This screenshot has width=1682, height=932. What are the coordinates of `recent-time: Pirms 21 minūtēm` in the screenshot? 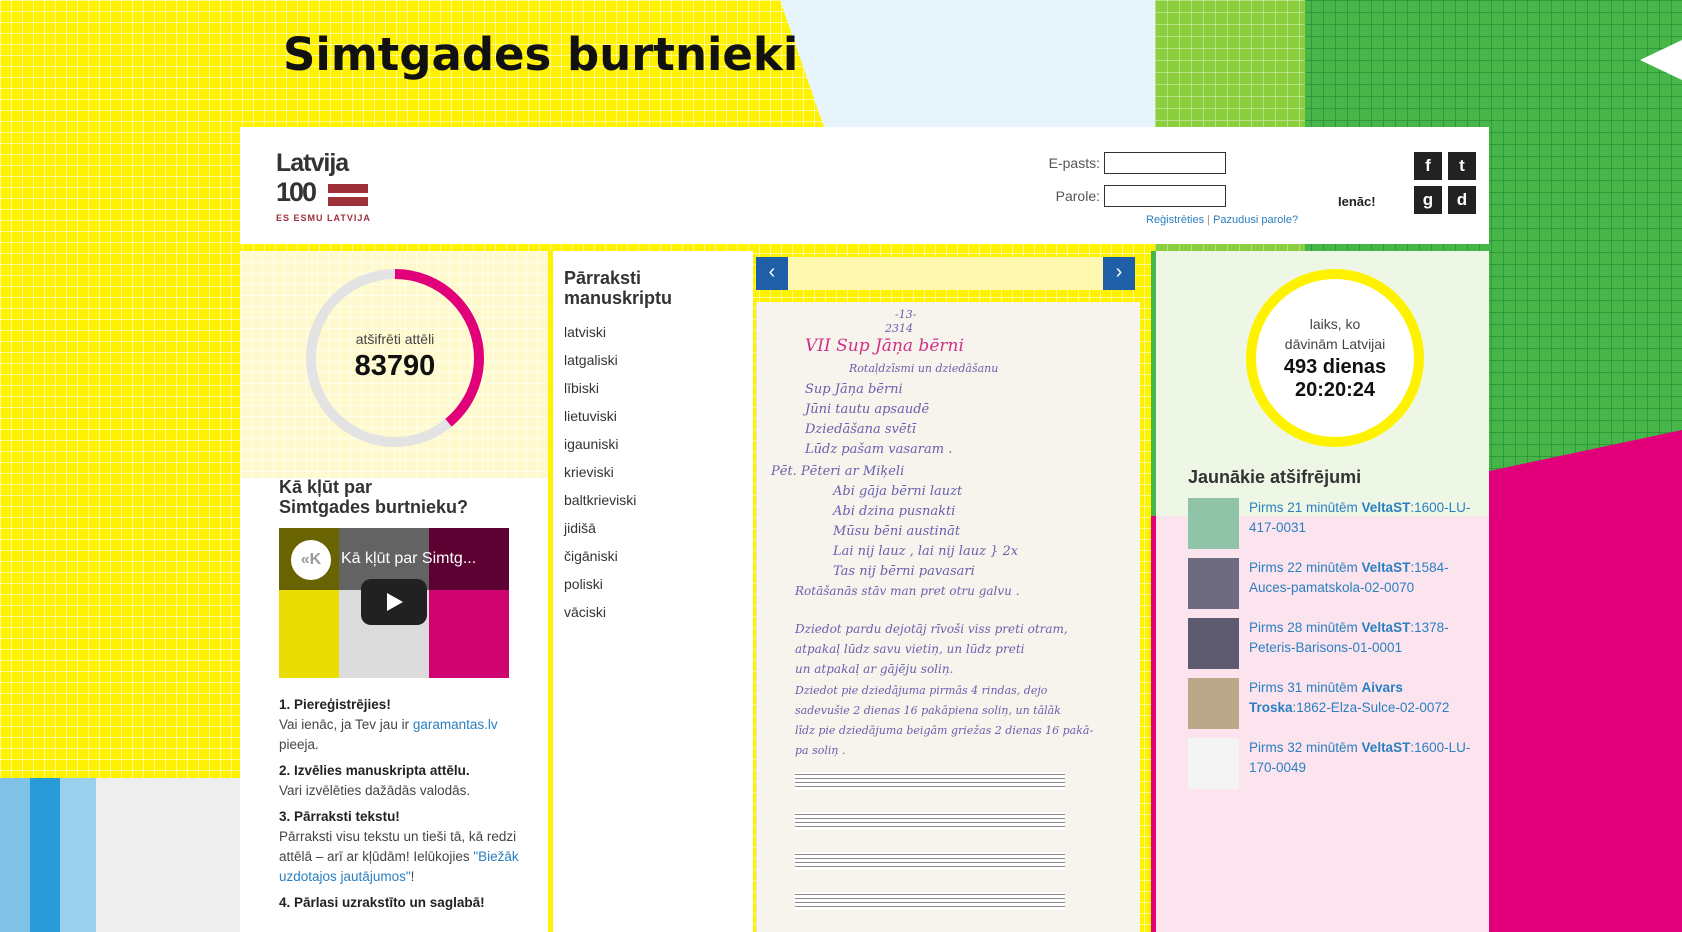 It's located at (1303, 507).